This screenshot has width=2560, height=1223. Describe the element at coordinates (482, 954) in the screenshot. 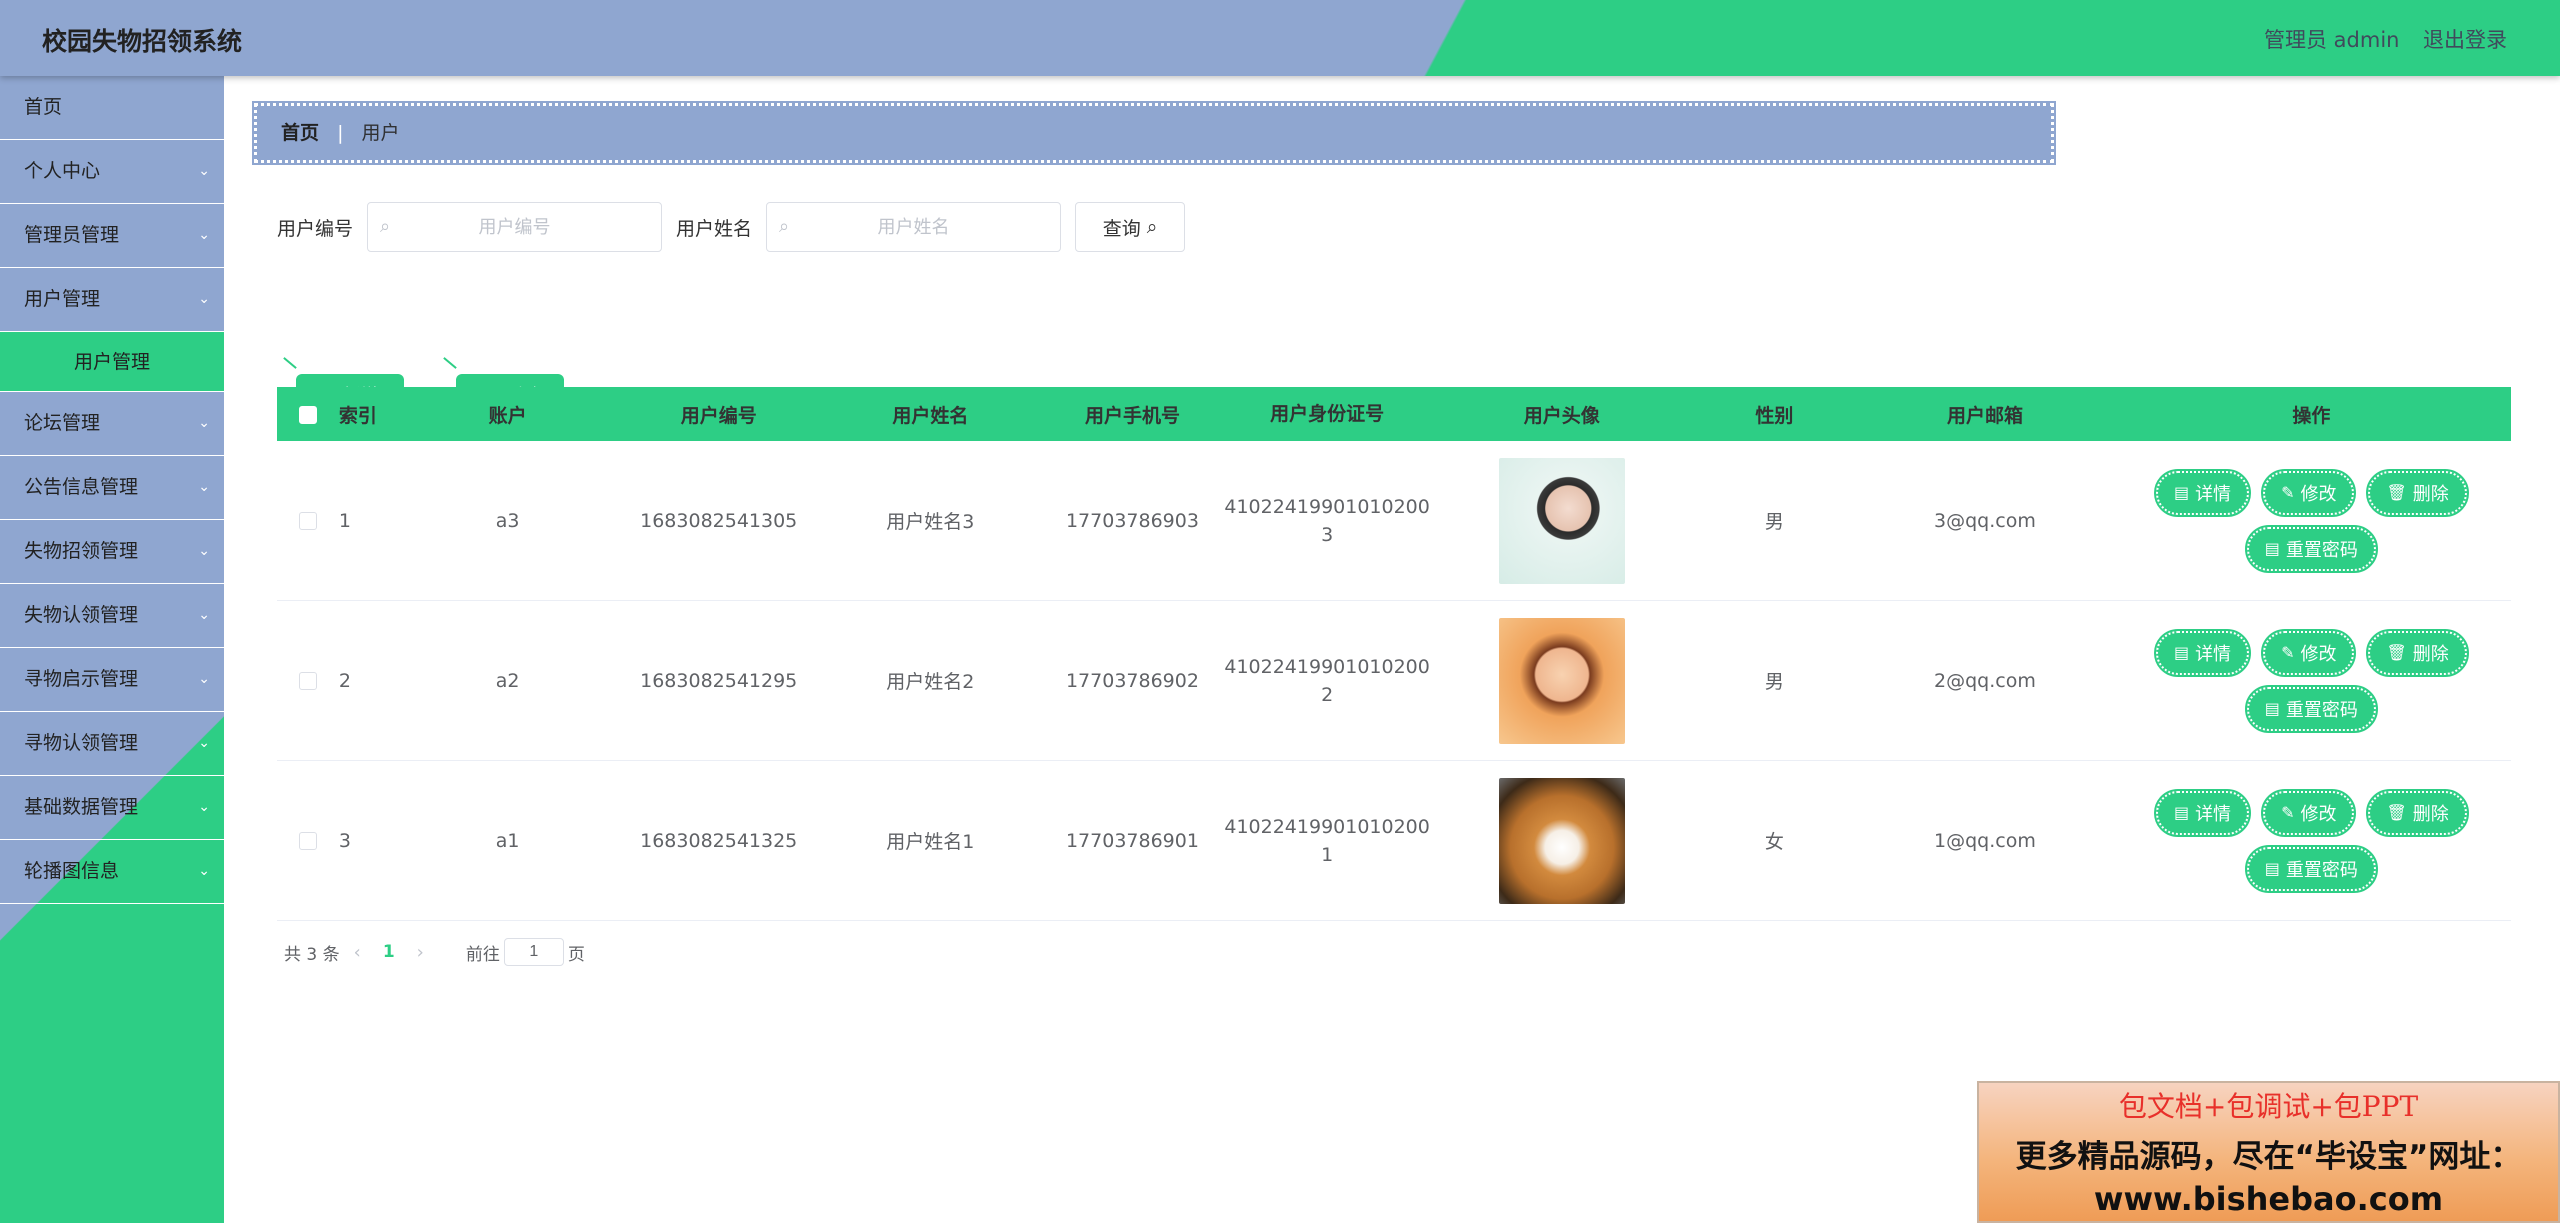

I see `goto-prefix: 前往` at that location.